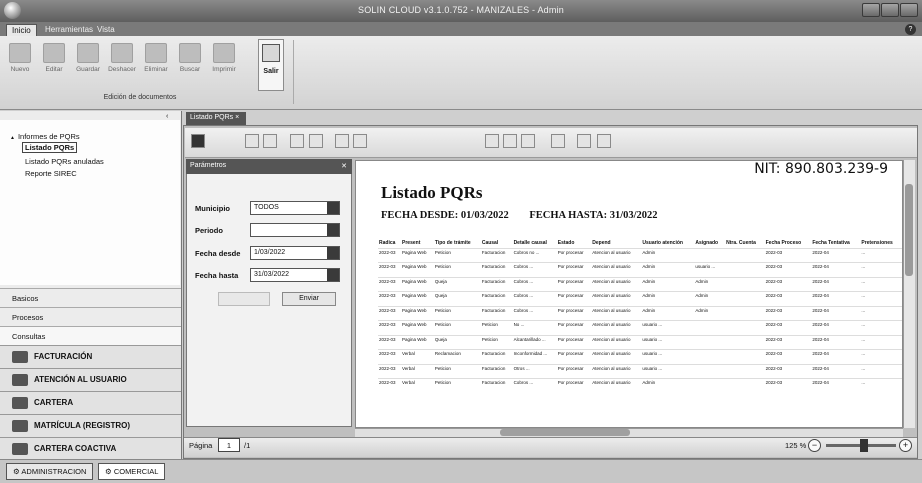  What do you see at coordinates (342, 141) in the screenshot?
I see `first-page-icon` at bounding box center [342, 141].